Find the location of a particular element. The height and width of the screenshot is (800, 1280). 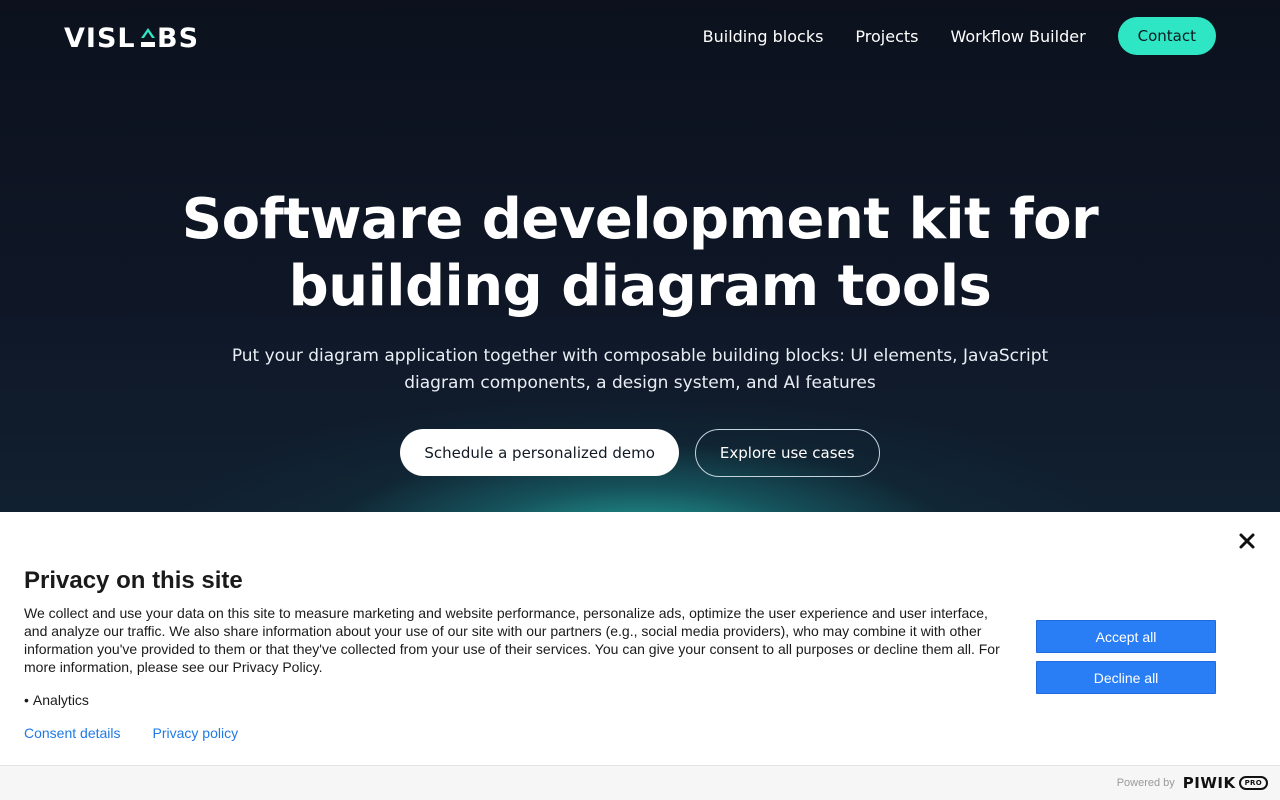

schedule-demo-button: Schedule a personalized demo is located at coordinates (539, 452).